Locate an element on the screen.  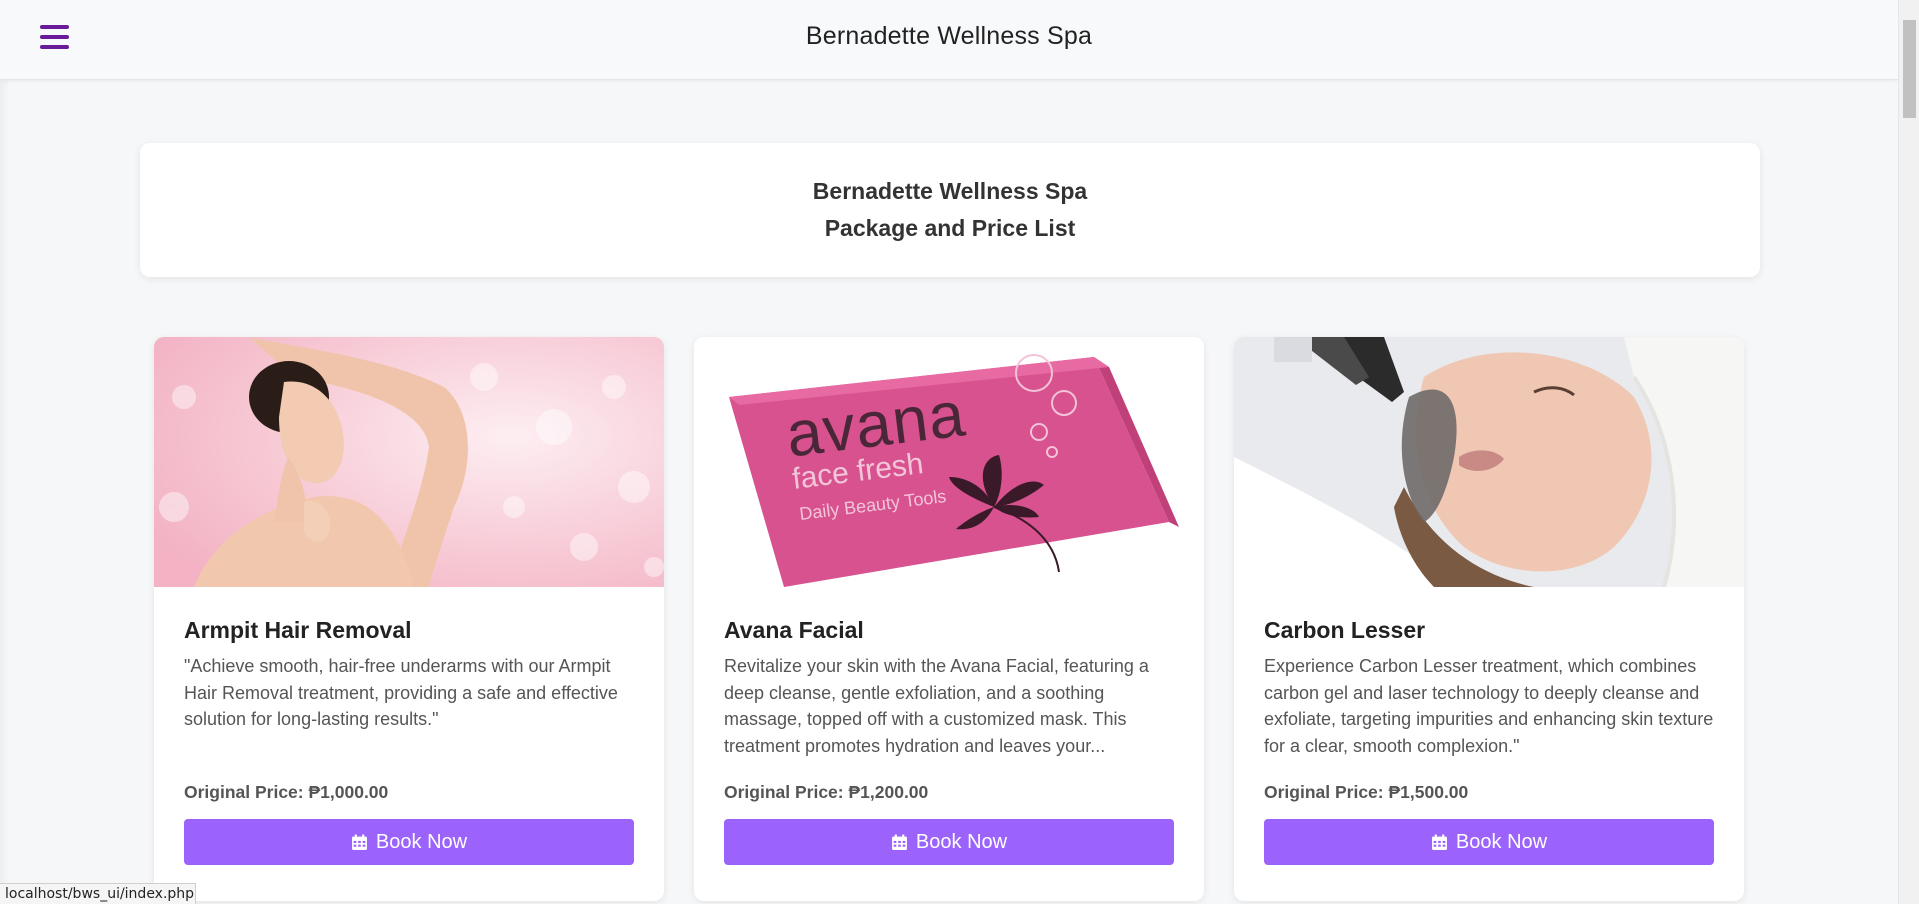
service-price: Original Price: ₱1,500.00 is located at coordinates (1366, 792).